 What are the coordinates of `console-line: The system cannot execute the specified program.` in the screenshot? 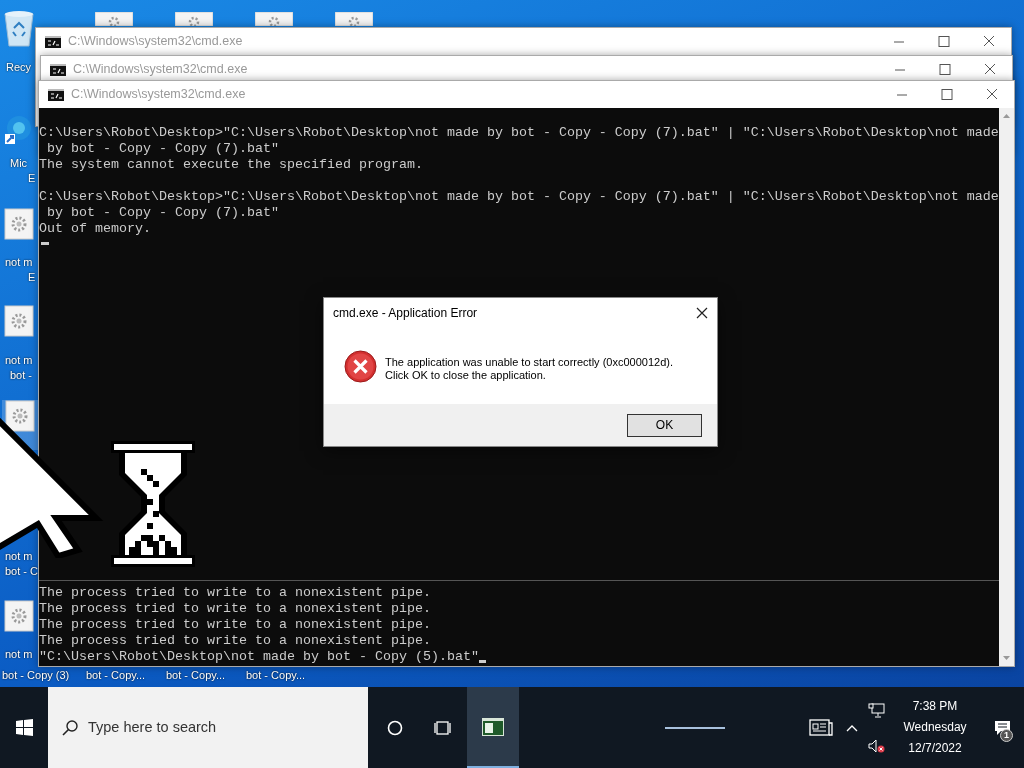 It's located at (231, 165).